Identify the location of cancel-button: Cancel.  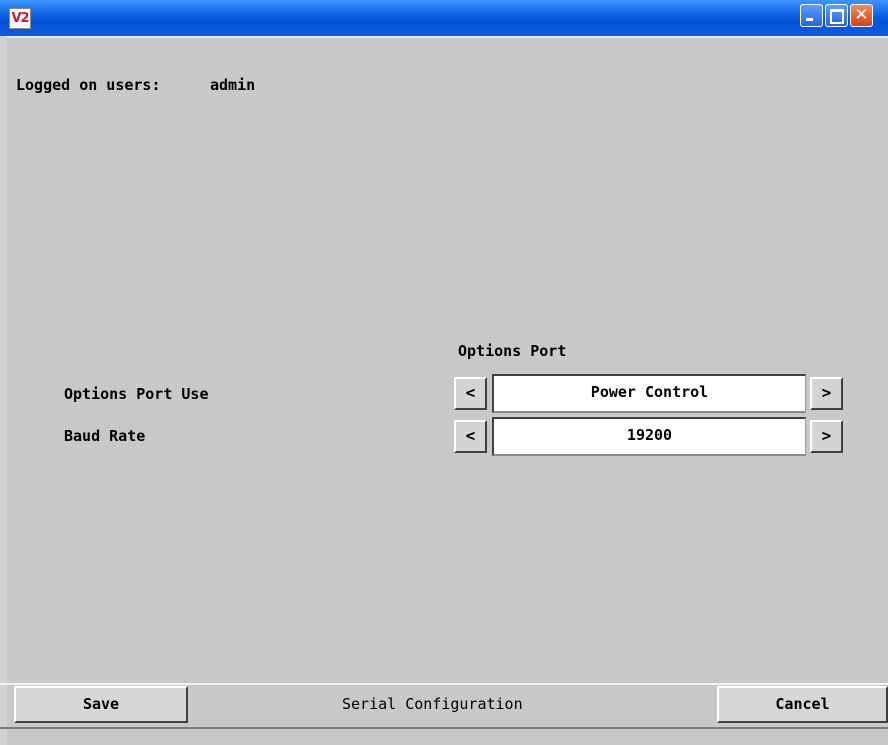
(802, 704).